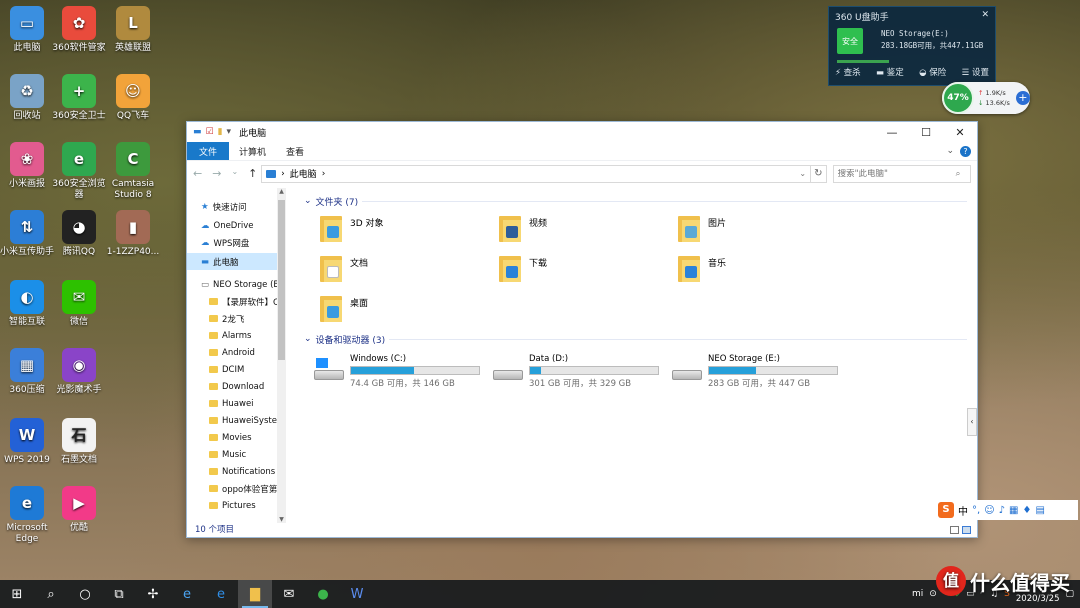 The width and height of the screenshot is (1080, 608). I want to click on drive-item: NEO Storage (E:) 283 GB 可用，共 447 GB, so click(761, 371).